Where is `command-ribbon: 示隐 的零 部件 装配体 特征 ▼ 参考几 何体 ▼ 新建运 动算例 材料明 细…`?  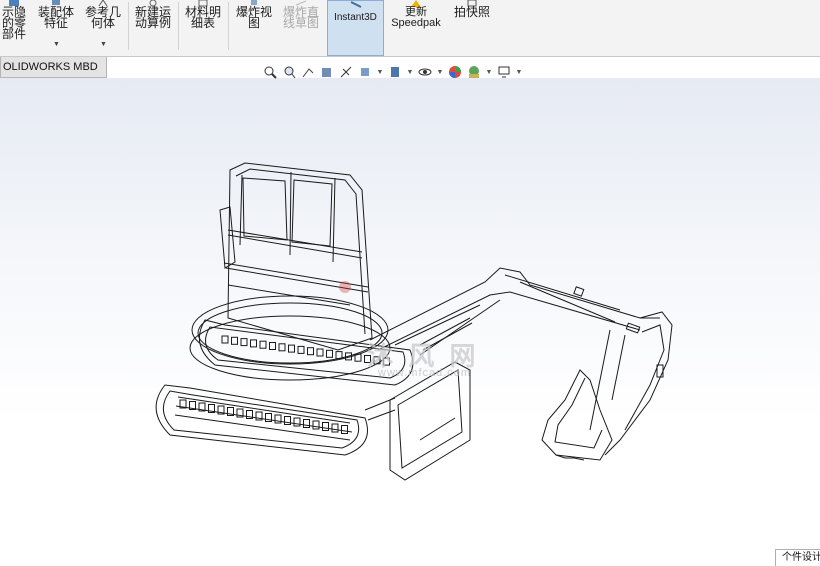 command-ribbon: 示隐 的零 部件 装配体 特征 ▼ 参考几 何体 ▼ 新建运 动算例 材料明 细… is located at coordinates (410, 28).